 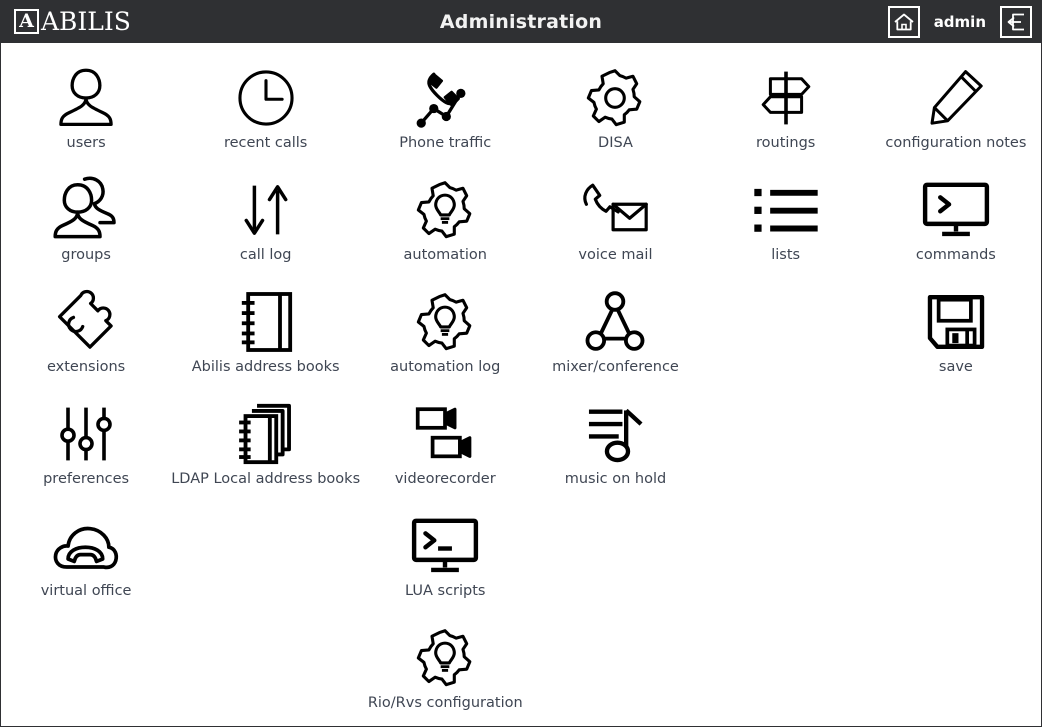 What do you see at coordinates (786, 255) in the screenshot?
I see `grid-item-label: lists` at bounding box center [786, 255].